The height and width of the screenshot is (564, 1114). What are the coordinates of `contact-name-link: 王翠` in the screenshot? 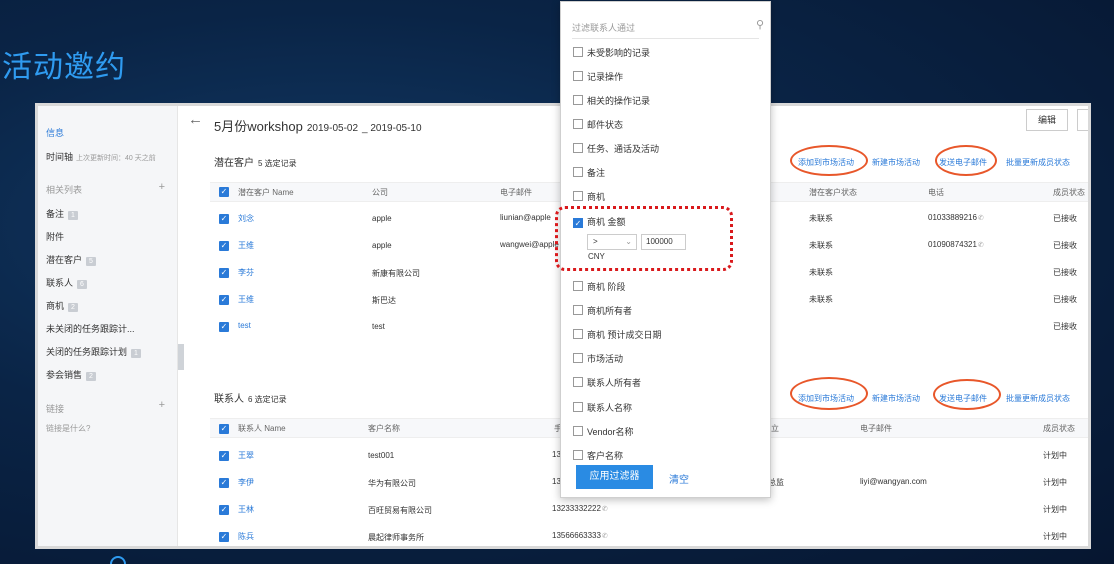 It's located at (246, 455).